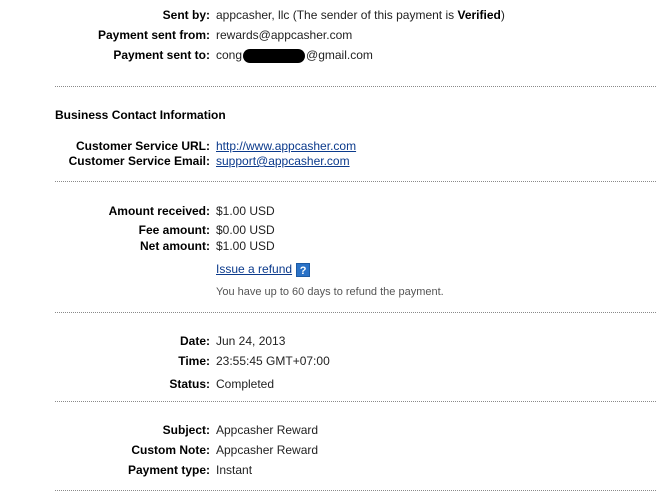 Image resolution: width=663 pixels, height=499 pixels. I want to click on time-row: Time: 23:55:45 GMT+07:00, so click(331, 361).